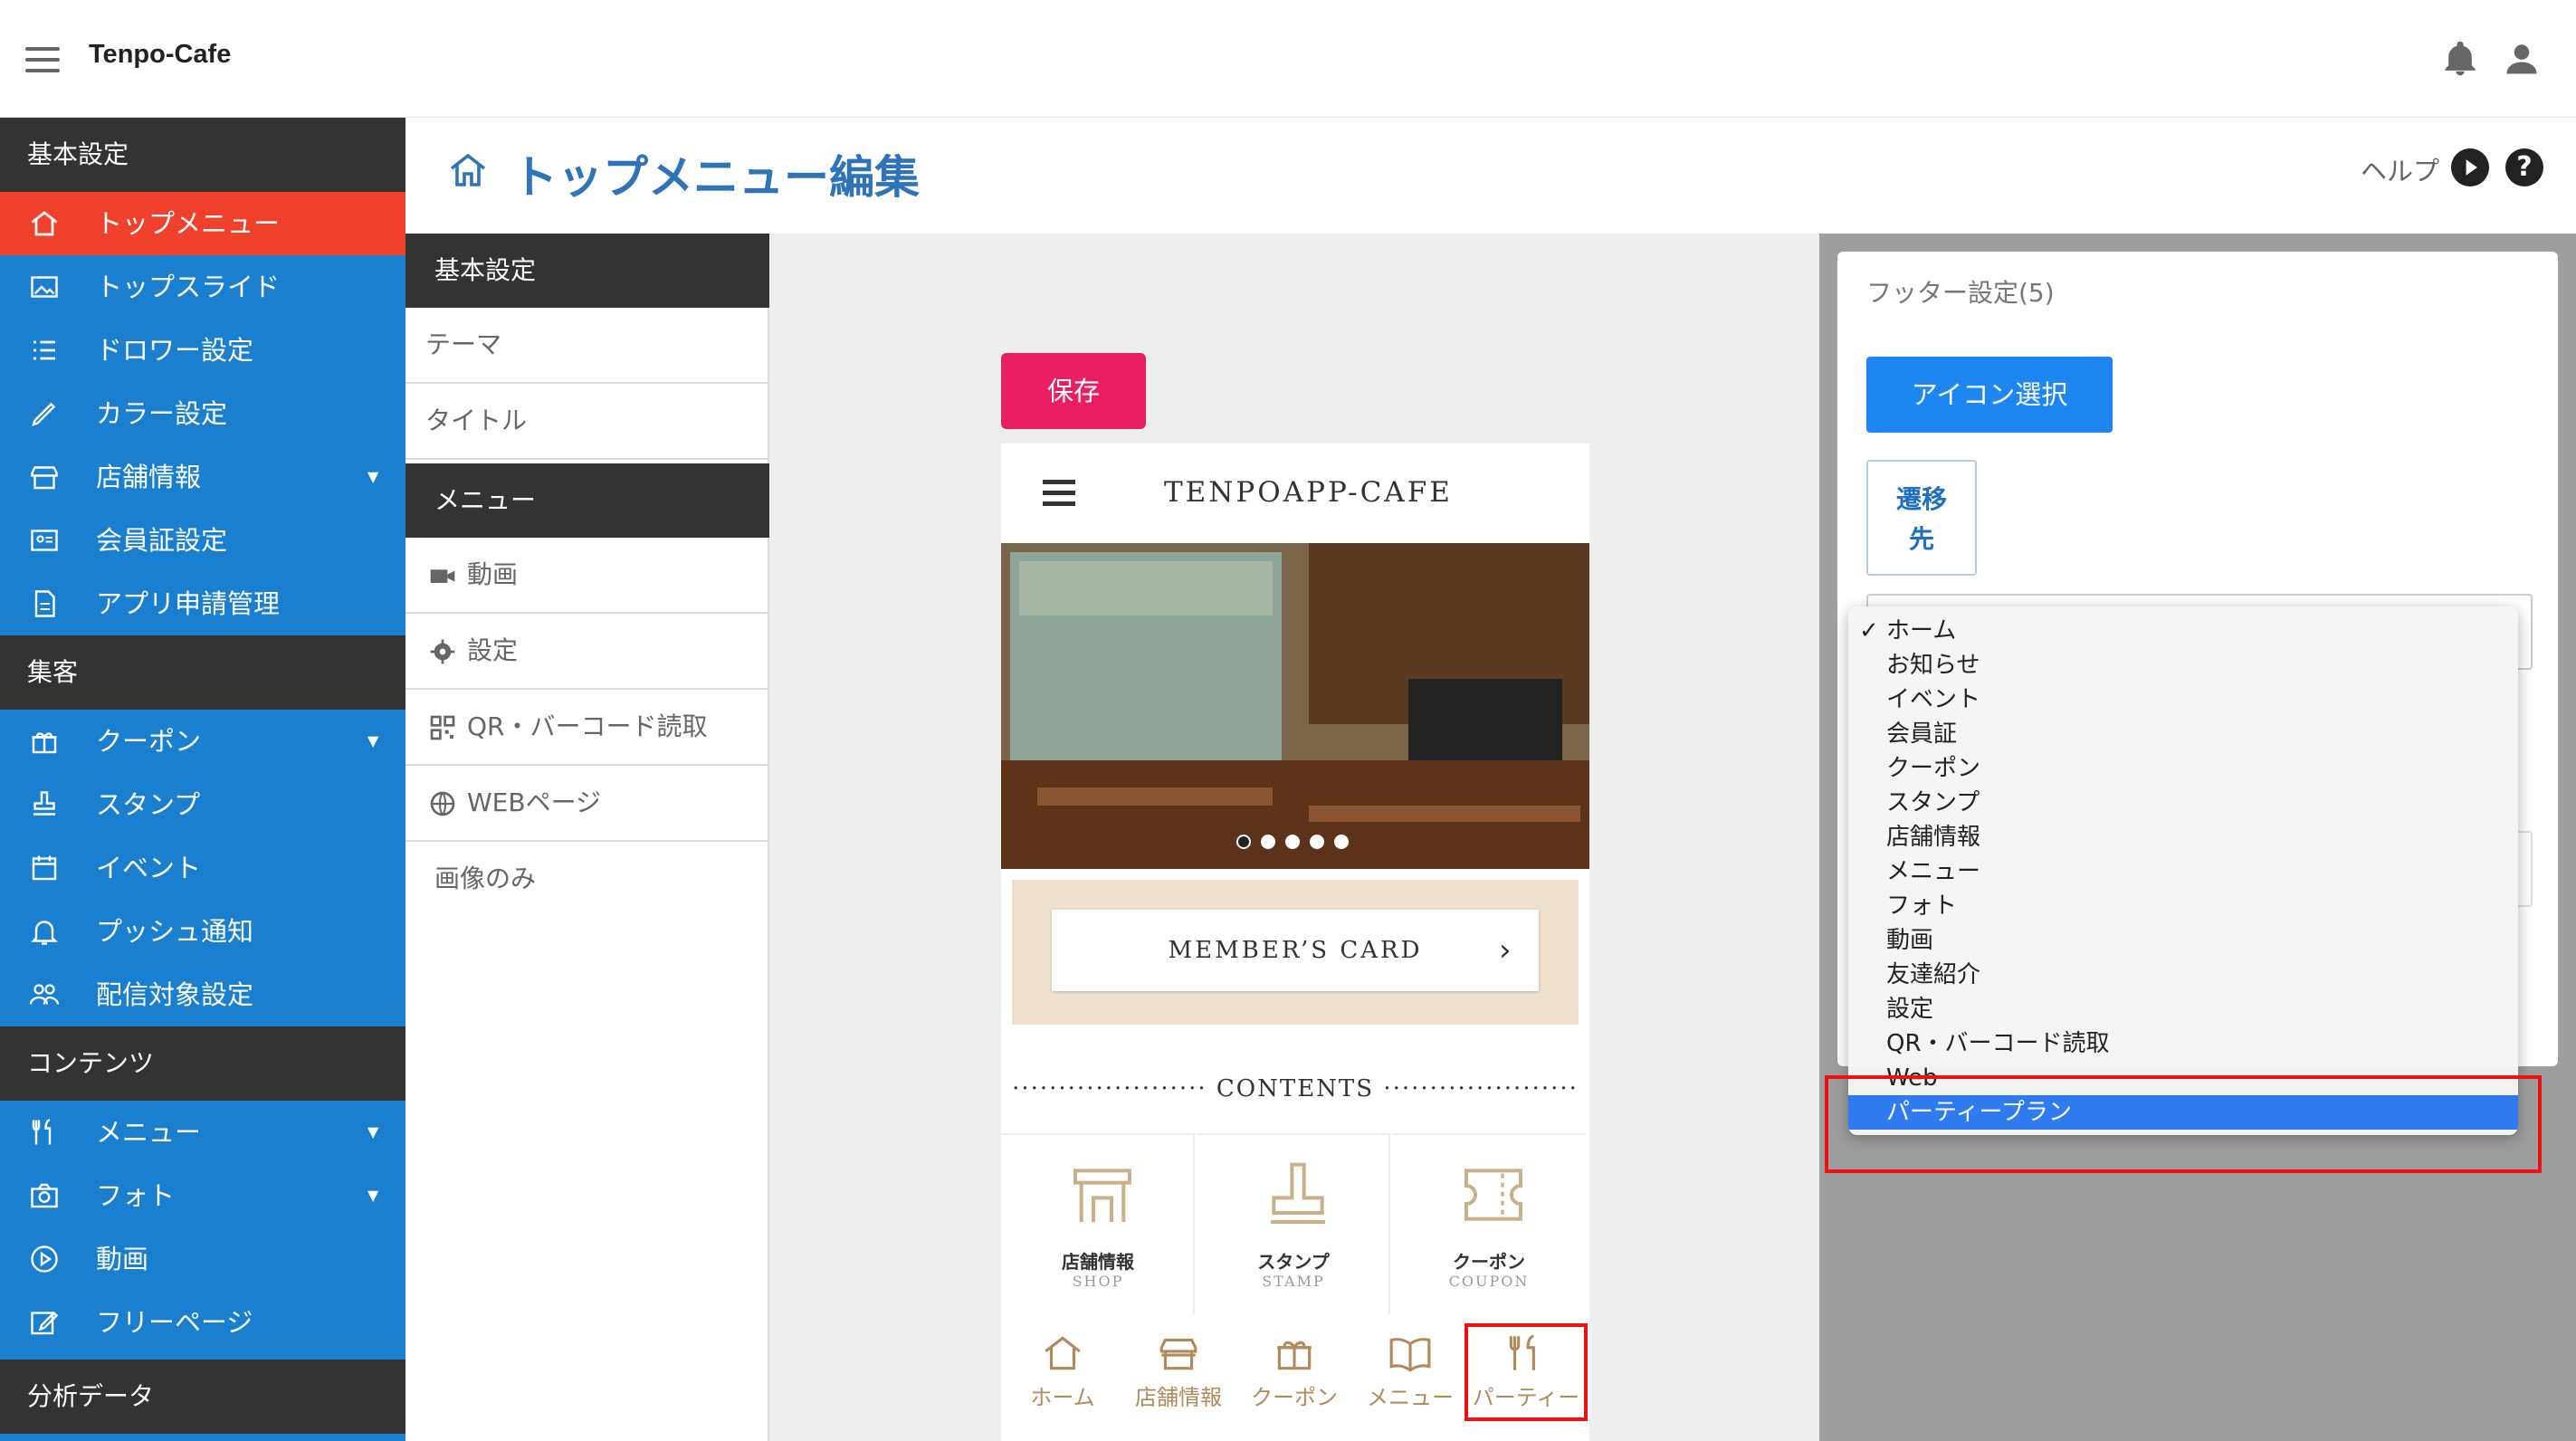 The height and width of the screenshot is (1441, 2576). What do you see at coordinates (45, 1323) in the screenshot?
I see `edit-icon` at bounding box center [45, 1323].